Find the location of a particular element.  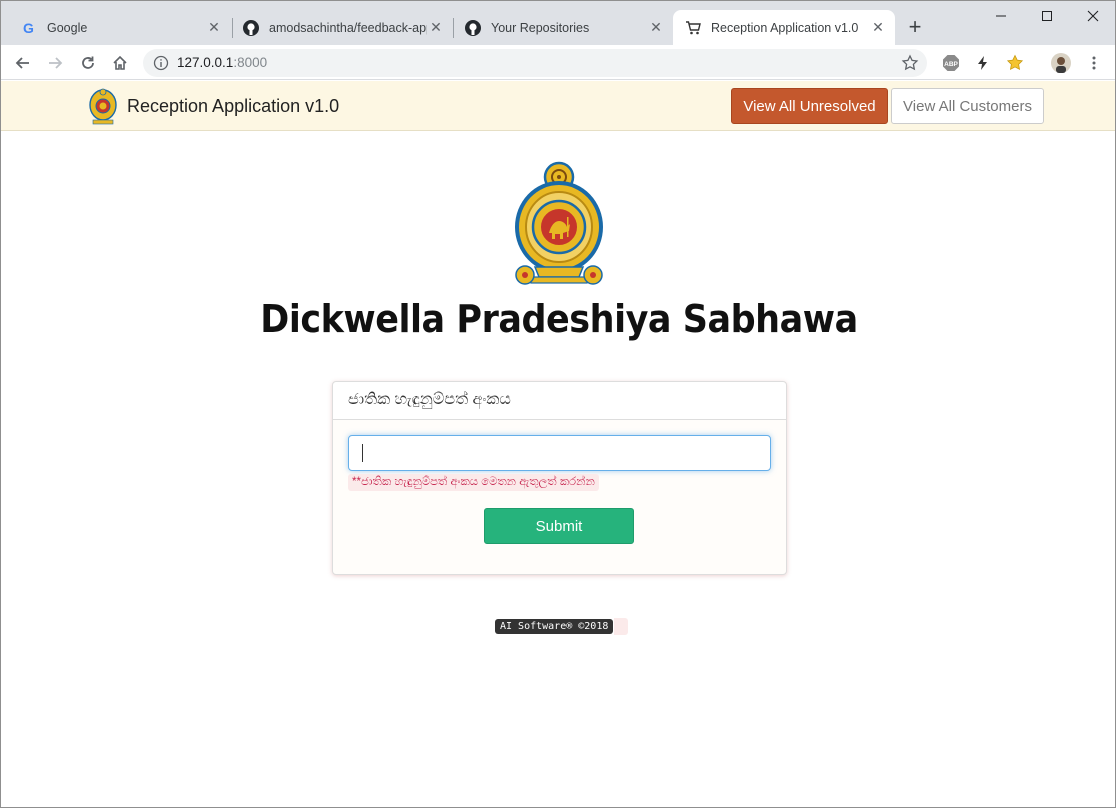

google-icon: G is located at coordinates (29, 28).